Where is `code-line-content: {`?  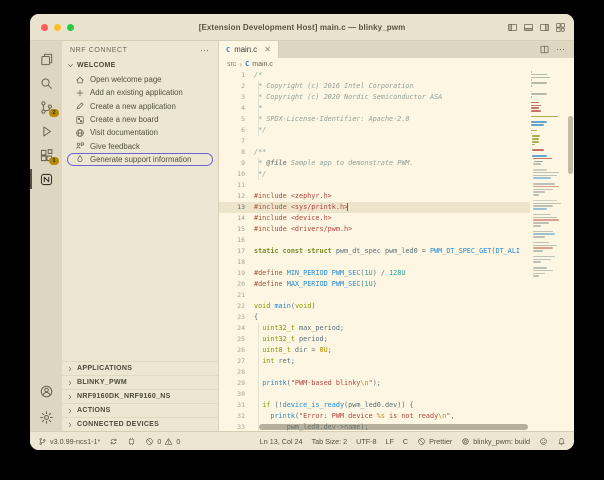
code-line-content: { is located at coordinates (392, 317).